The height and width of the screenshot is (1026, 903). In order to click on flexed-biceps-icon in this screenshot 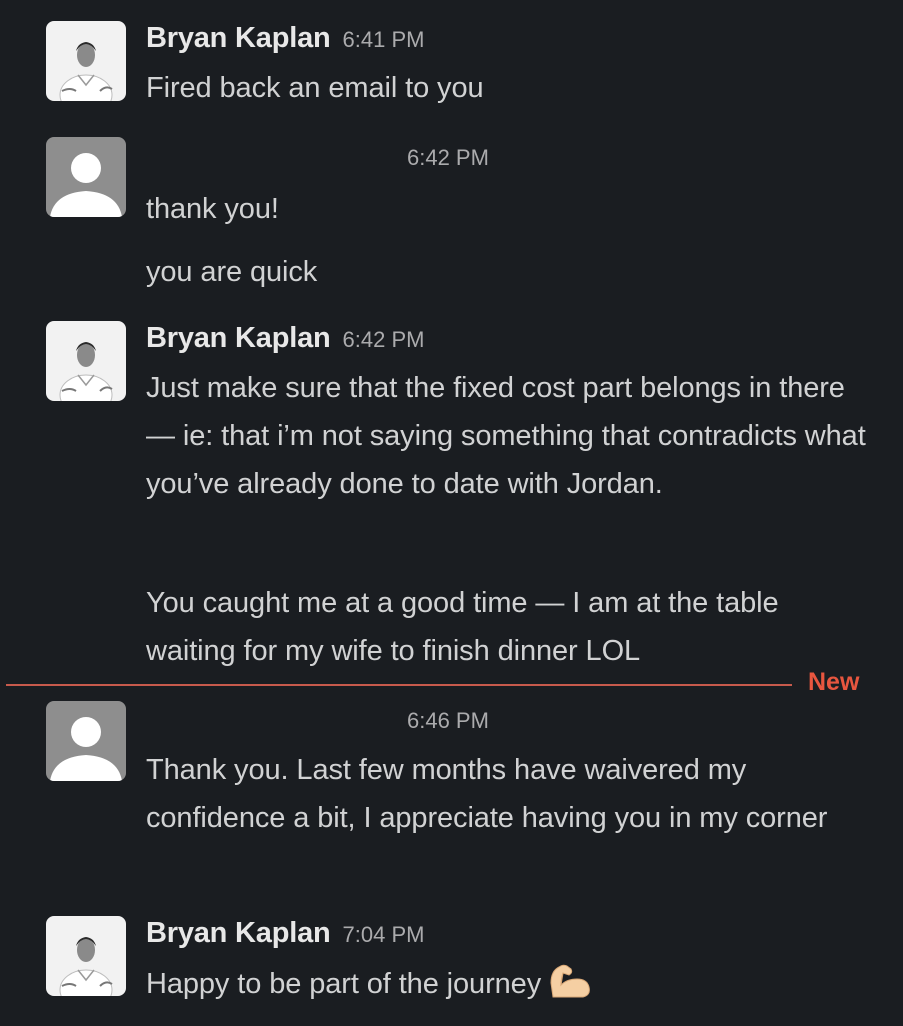, I will do `click(570, 981)`.